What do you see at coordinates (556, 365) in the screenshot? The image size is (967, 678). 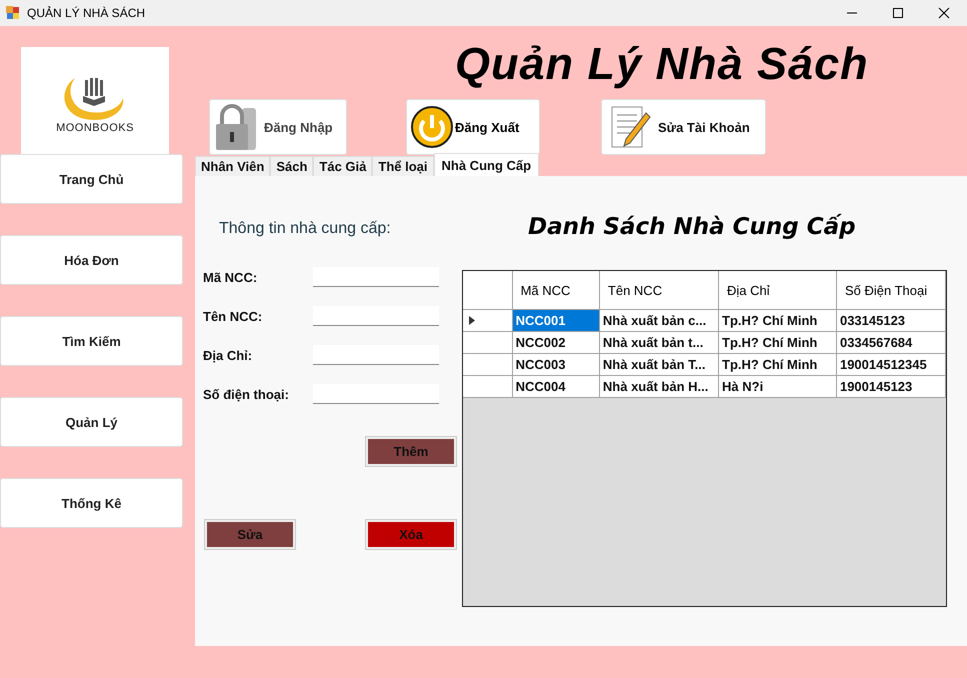 I see `table-cell: NCC003` at bounding box center [556, 365].